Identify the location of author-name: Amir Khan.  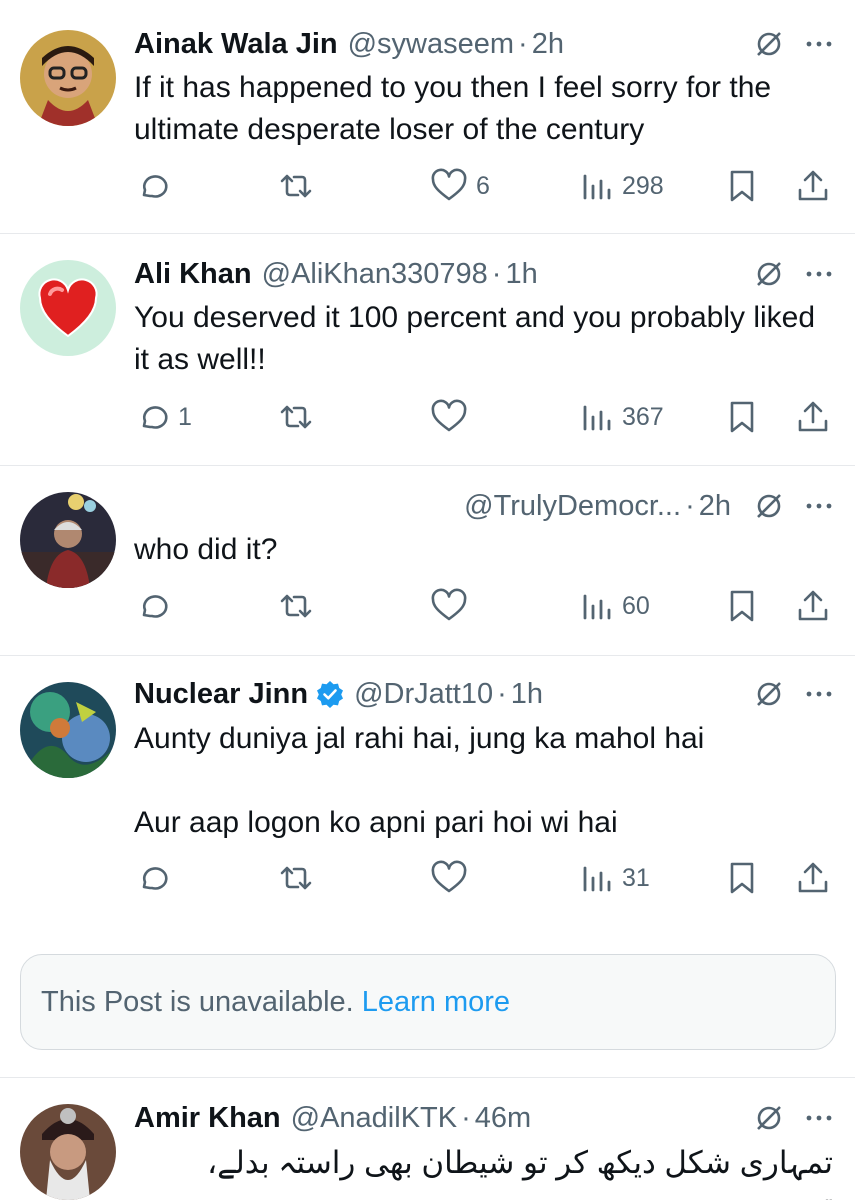
(207, 1118).